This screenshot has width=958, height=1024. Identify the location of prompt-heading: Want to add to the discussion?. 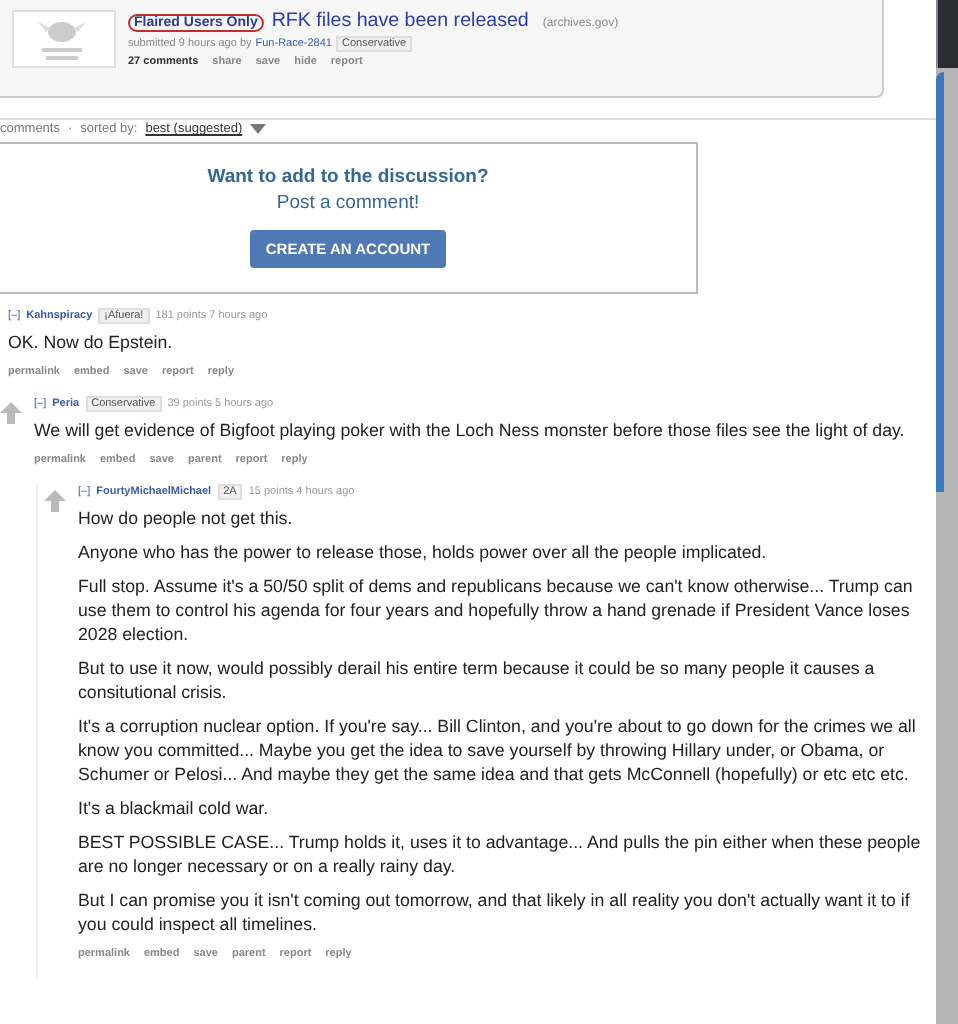
(348, 177).